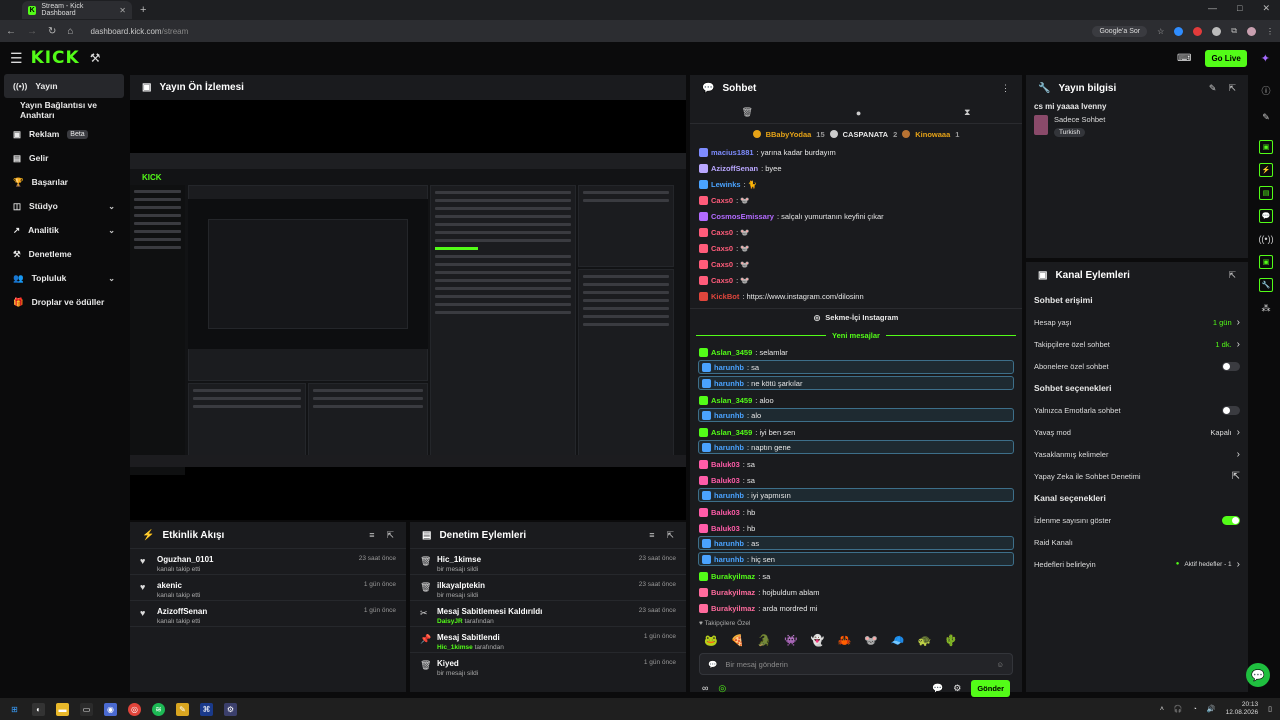 This screenshot has height=720, width=1280. I want to click on sidebar-item-topluluk: 👥 Topluluk ⌄, so click(64, 278).